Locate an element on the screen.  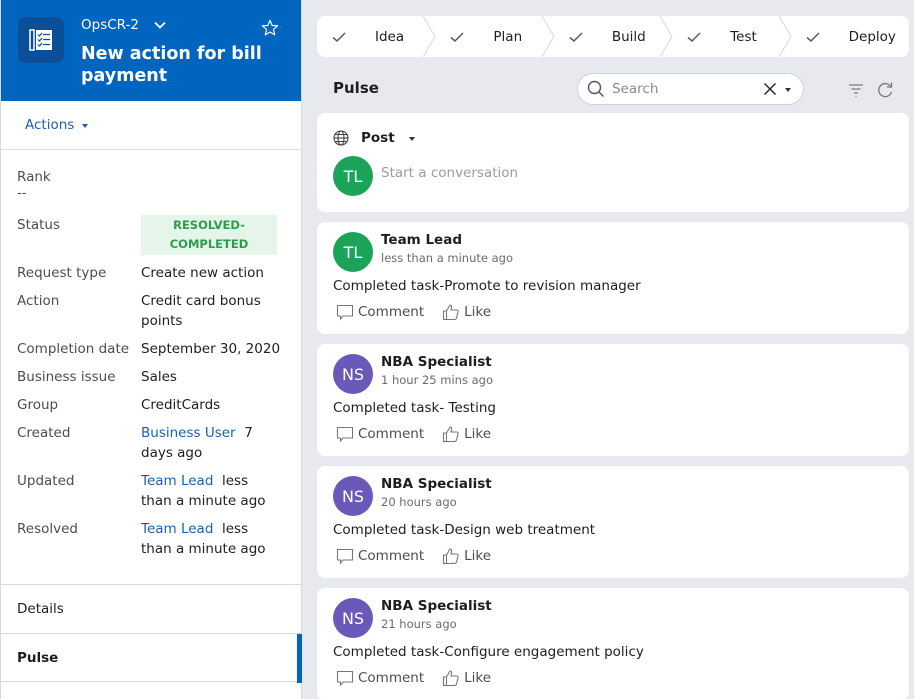
field-value: Sales is located at coordinates (159, 377).